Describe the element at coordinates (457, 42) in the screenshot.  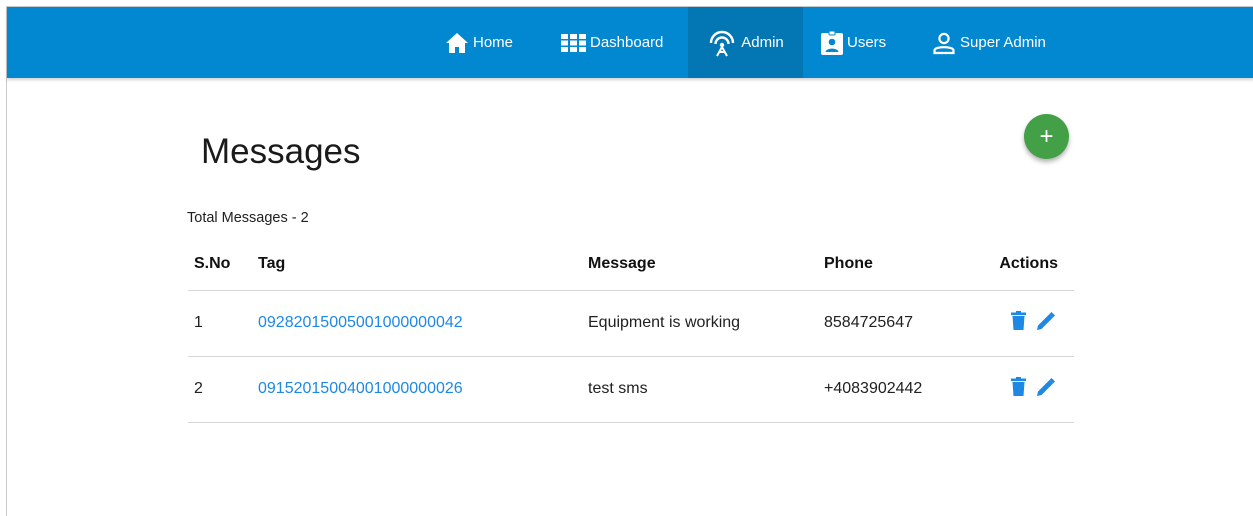
I see `home-icon` at that location.